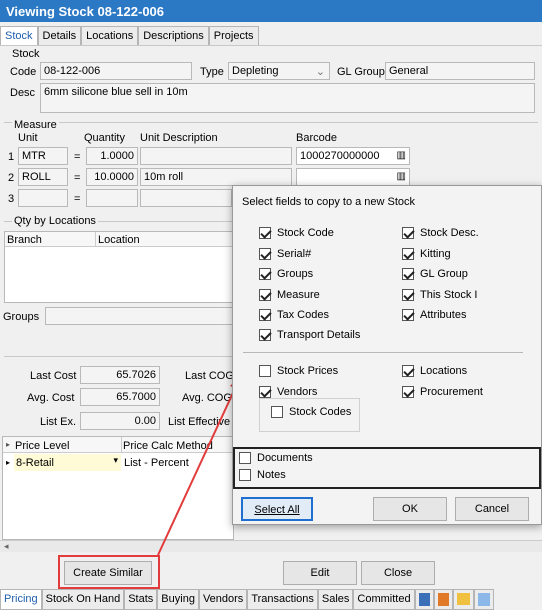 The width and height of the screenshot is (542, 610). What do you see at coordinates (6, 546) in the screenshot?
I see `scroll-left-icon: ◂` at bounding box center [6, 546].